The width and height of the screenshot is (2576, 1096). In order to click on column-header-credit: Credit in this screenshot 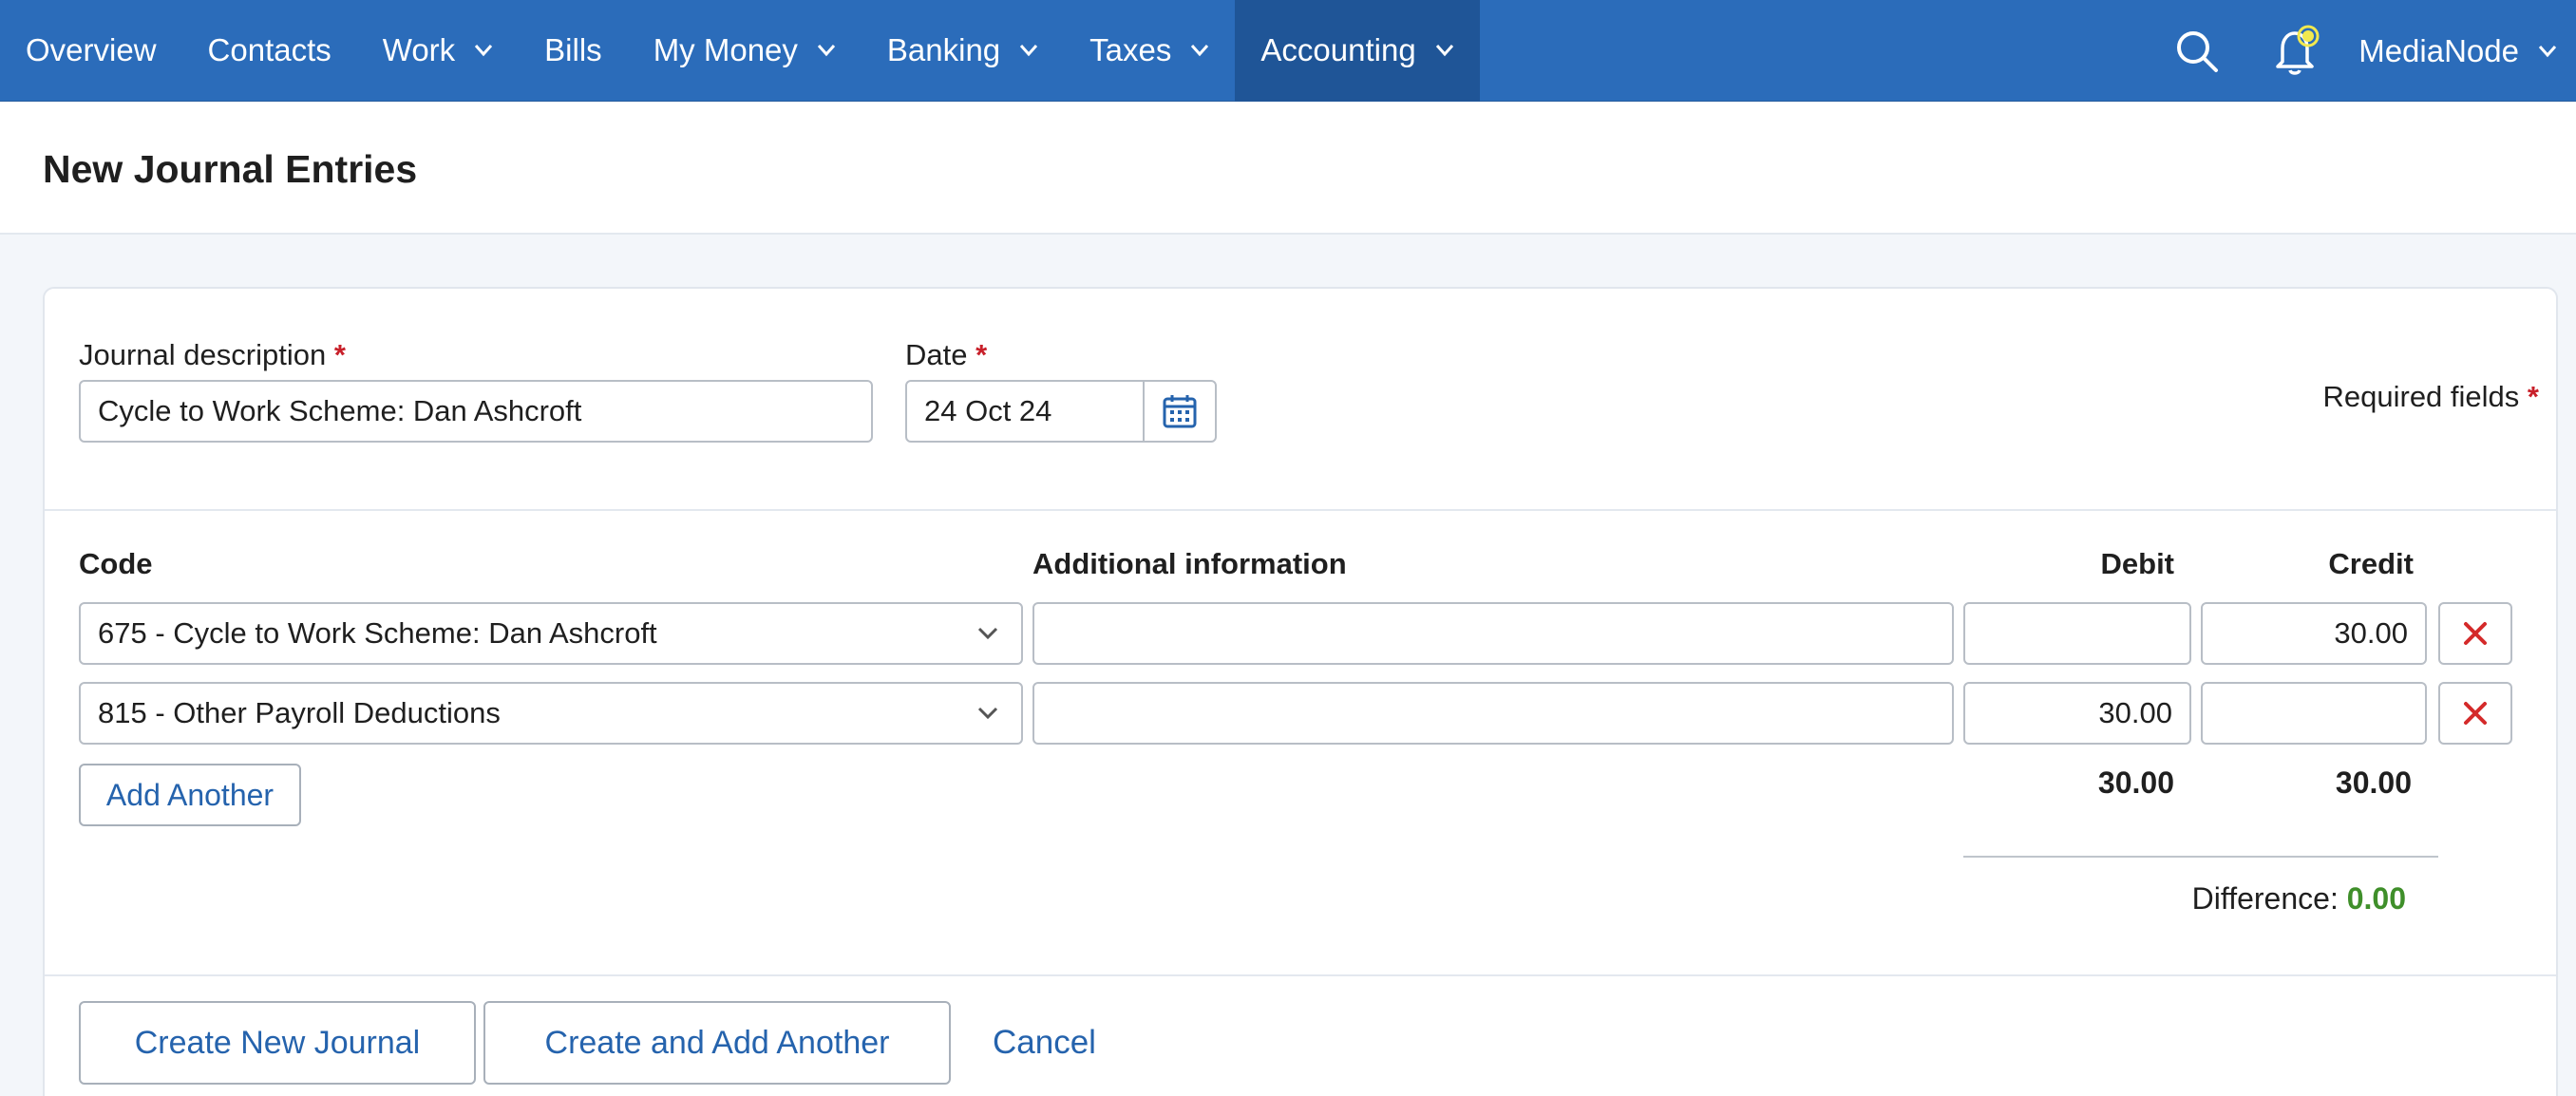, I will do `click(2371, 563)`.